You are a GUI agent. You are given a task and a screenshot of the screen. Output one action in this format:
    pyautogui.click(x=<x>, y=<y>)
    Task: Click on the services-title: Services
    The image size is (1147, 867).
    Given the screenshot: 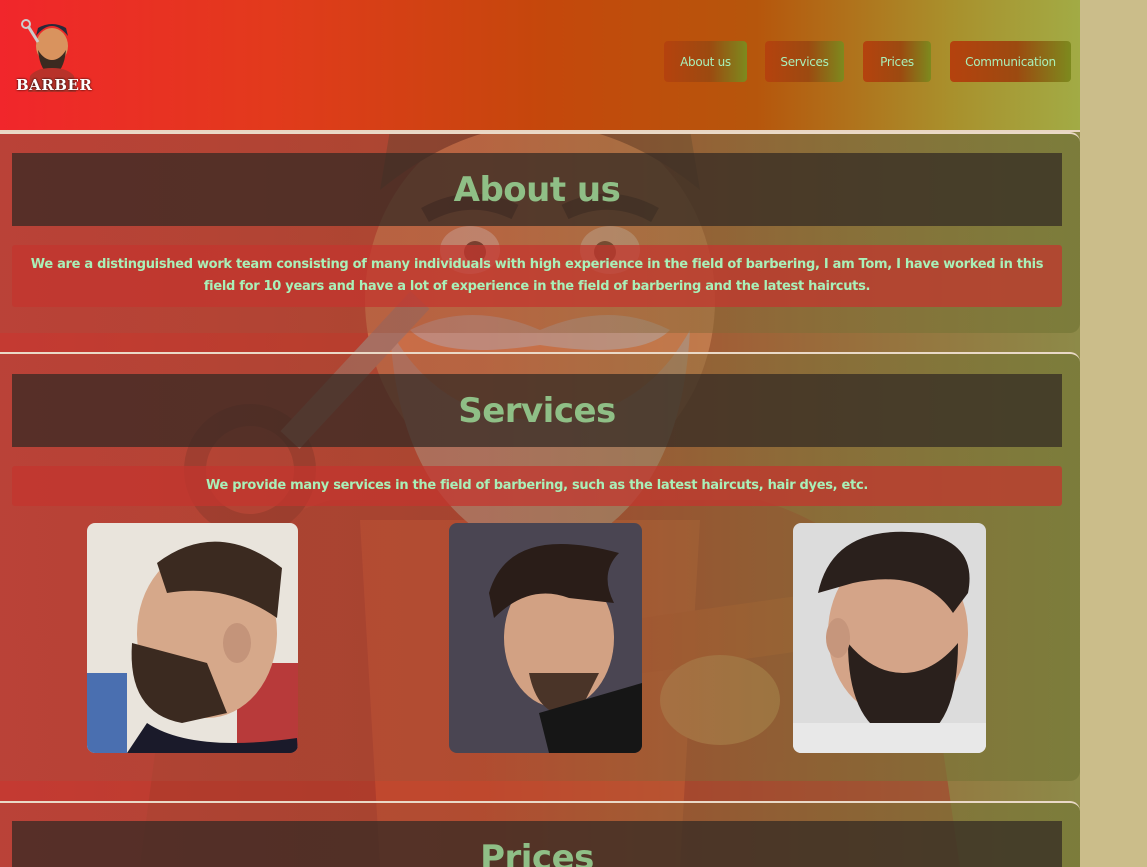 What is the action you would take?
    pyautogui.click(x=537, y=410)
    